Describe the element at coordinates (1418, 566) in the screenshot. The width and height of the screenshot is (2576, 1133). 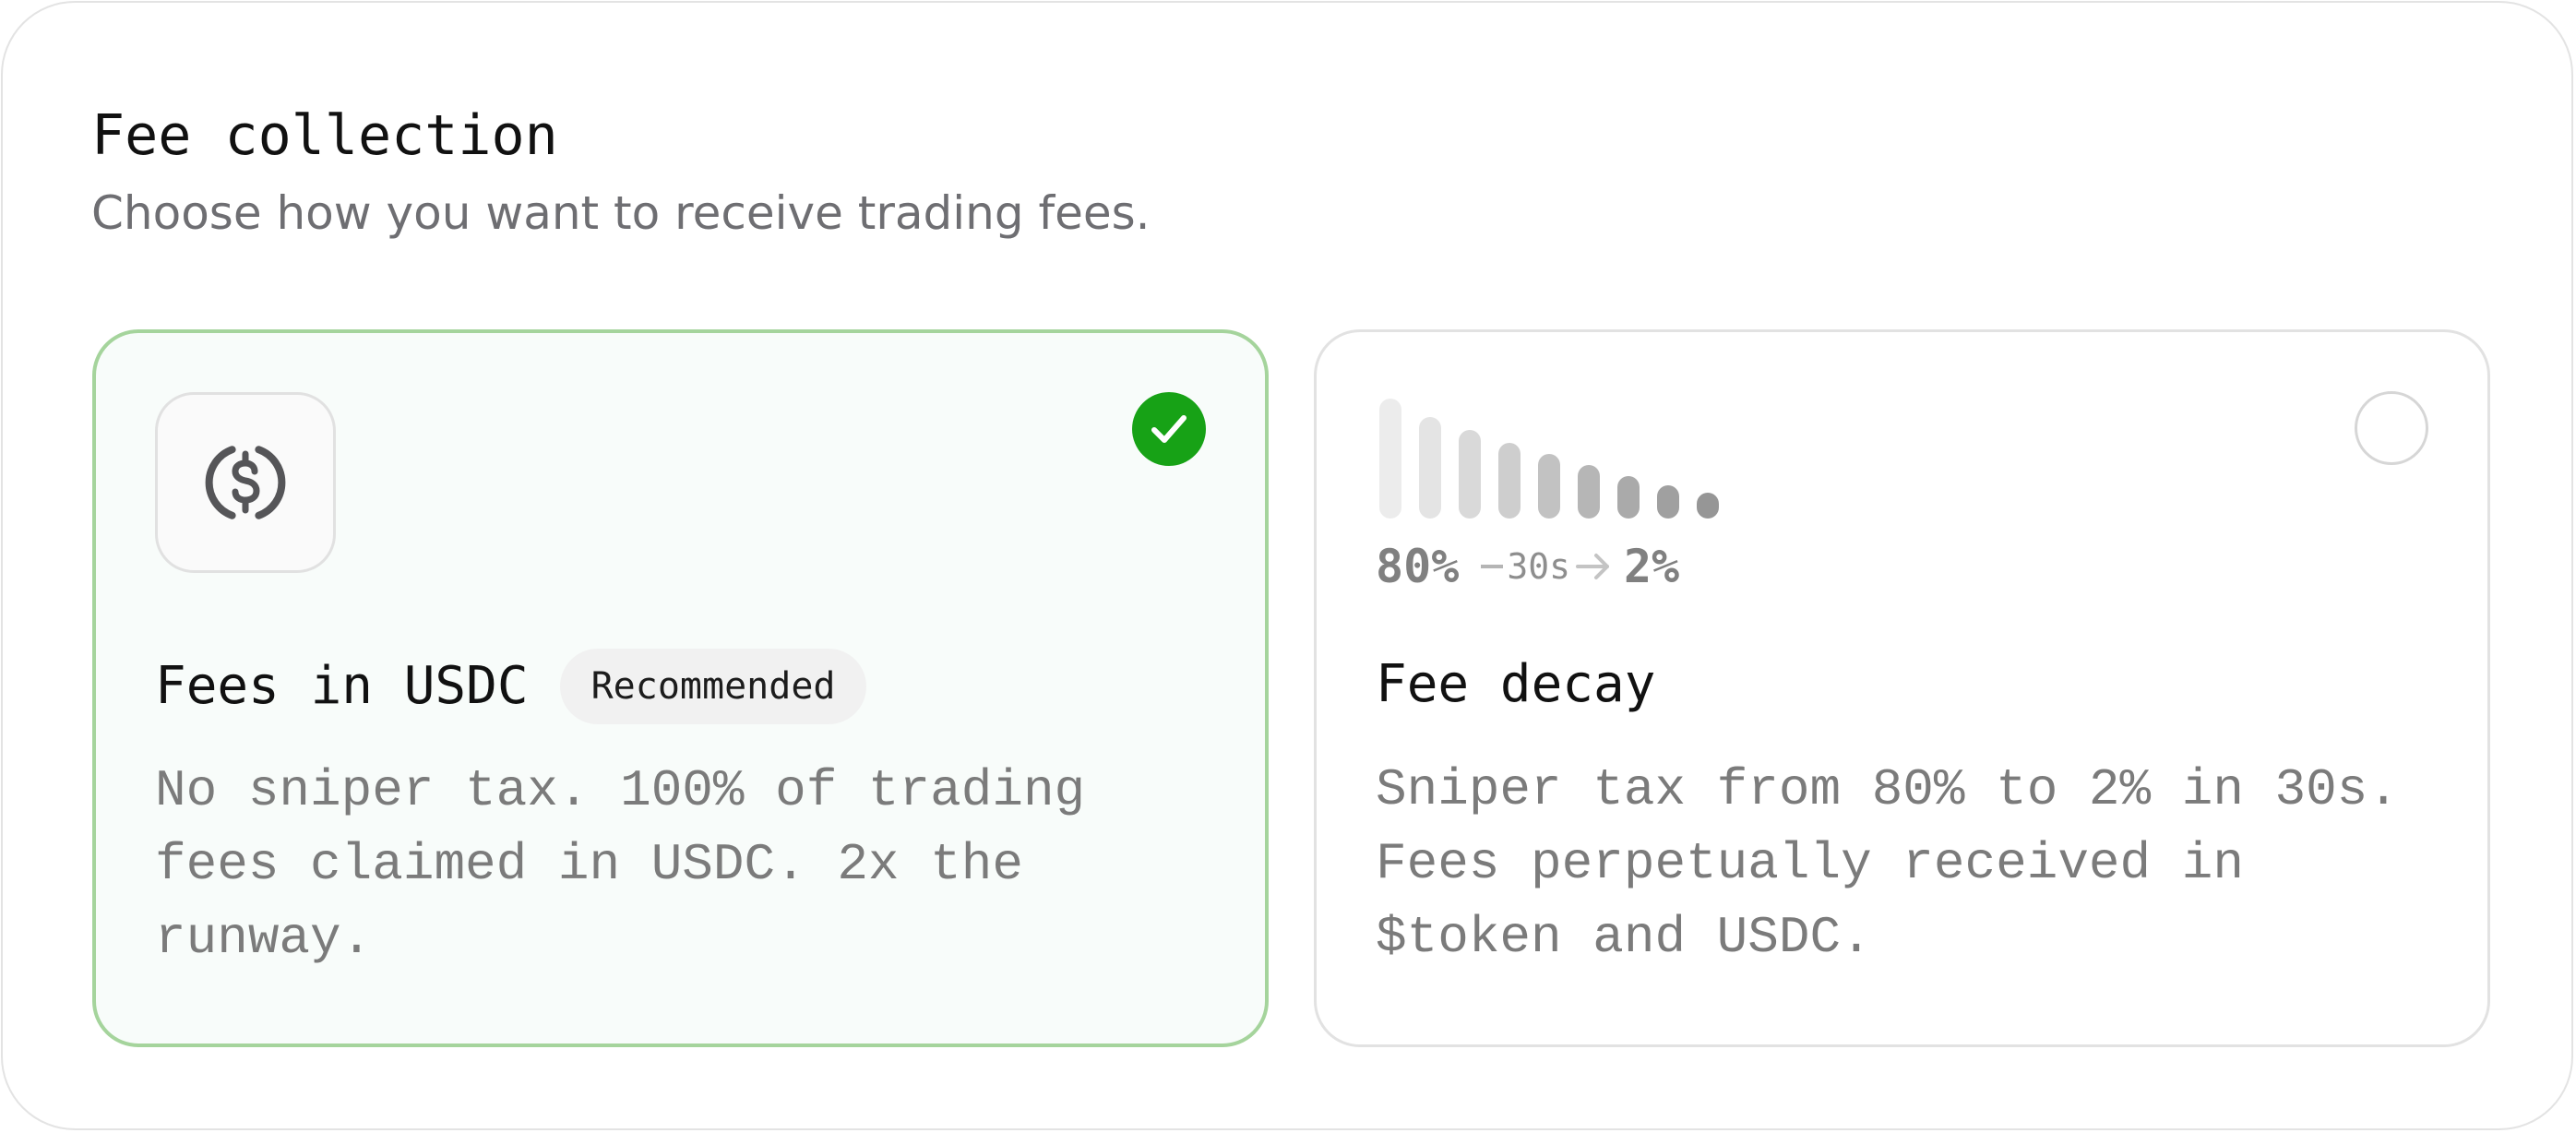
I see `decay-from-value: 80%` at that location.